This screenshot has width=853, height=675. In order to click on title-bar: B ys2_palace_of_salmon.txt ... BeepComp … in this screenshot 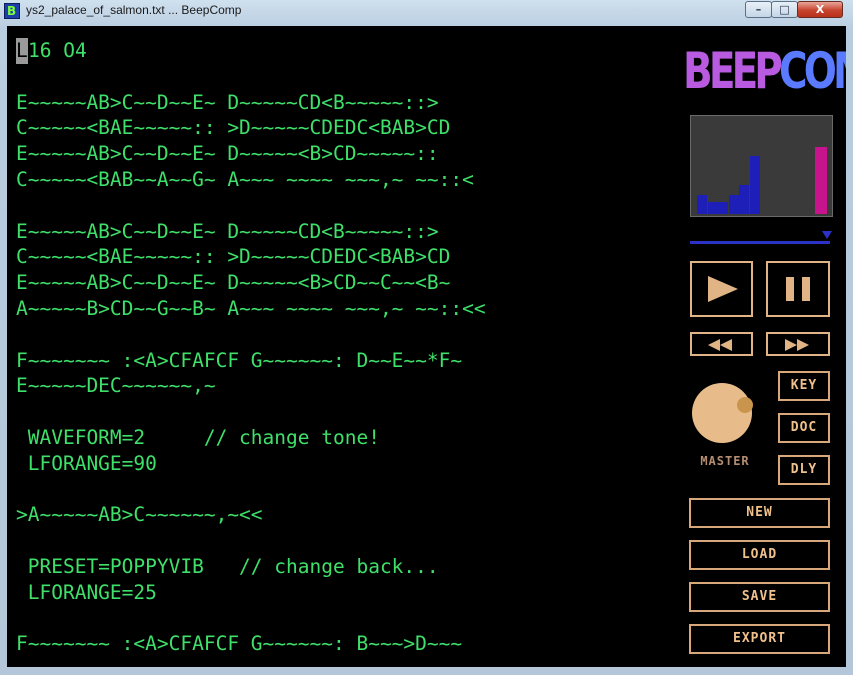, I will do `click(426, 11)`.